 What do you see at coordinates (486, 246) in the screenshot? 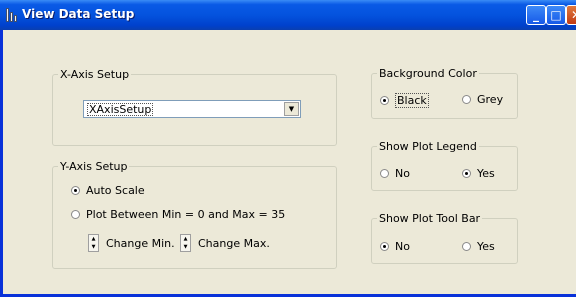
I see `radio-toolbar-yes-label: Yes` at bounding box center [486, 246].